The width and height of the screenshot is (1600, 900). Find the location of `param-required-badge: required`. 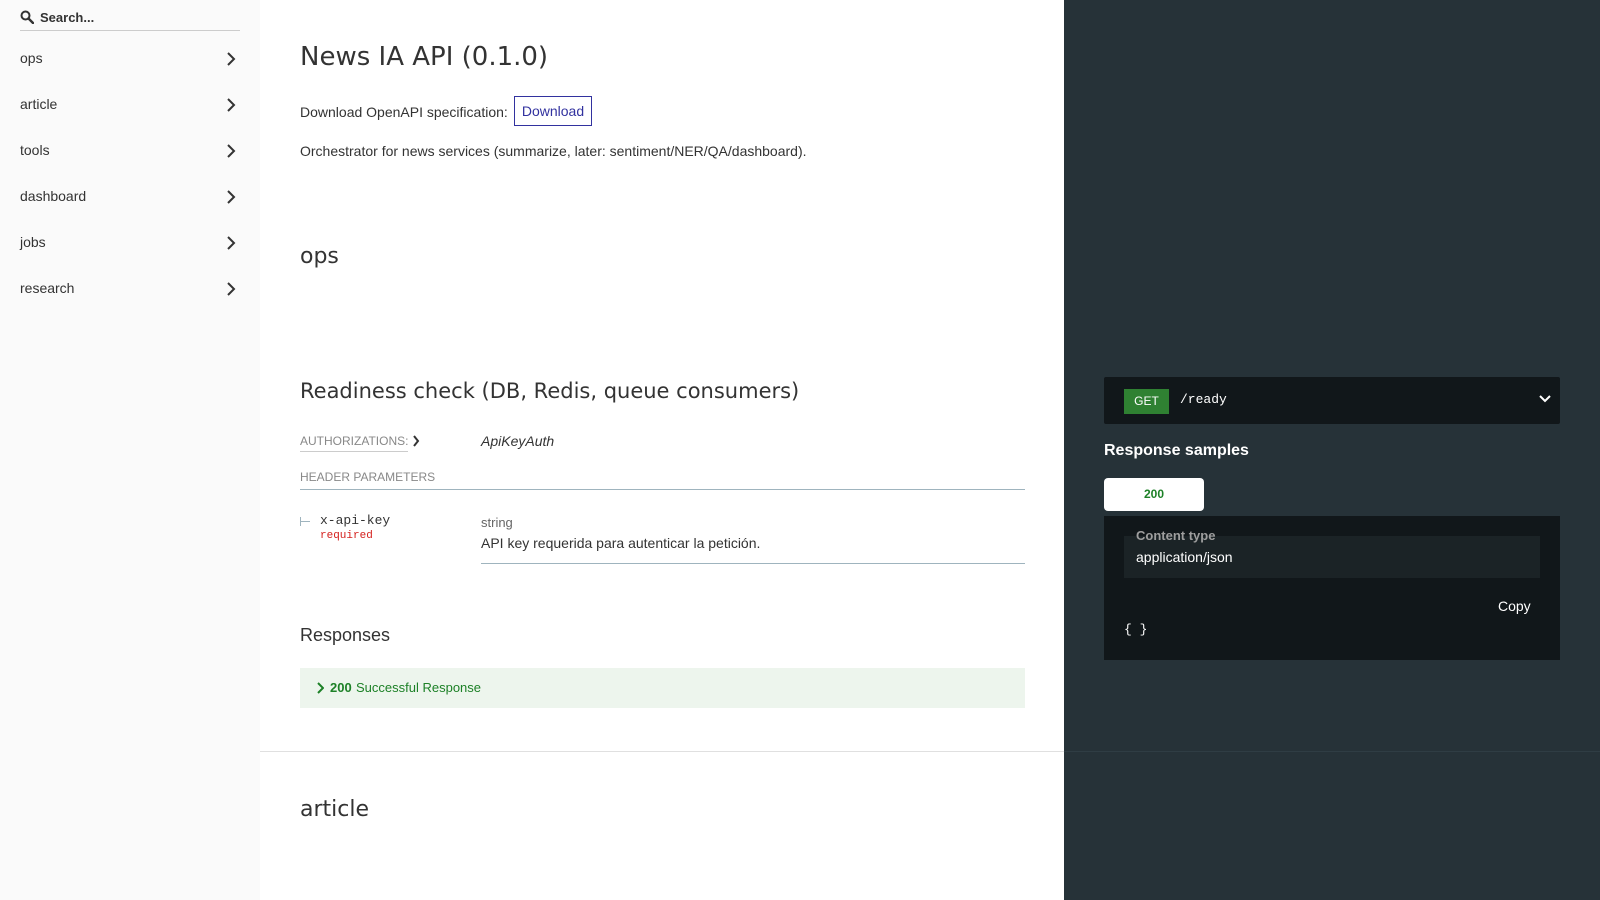

param-required-badge: required is located at coordinates (346, 536).